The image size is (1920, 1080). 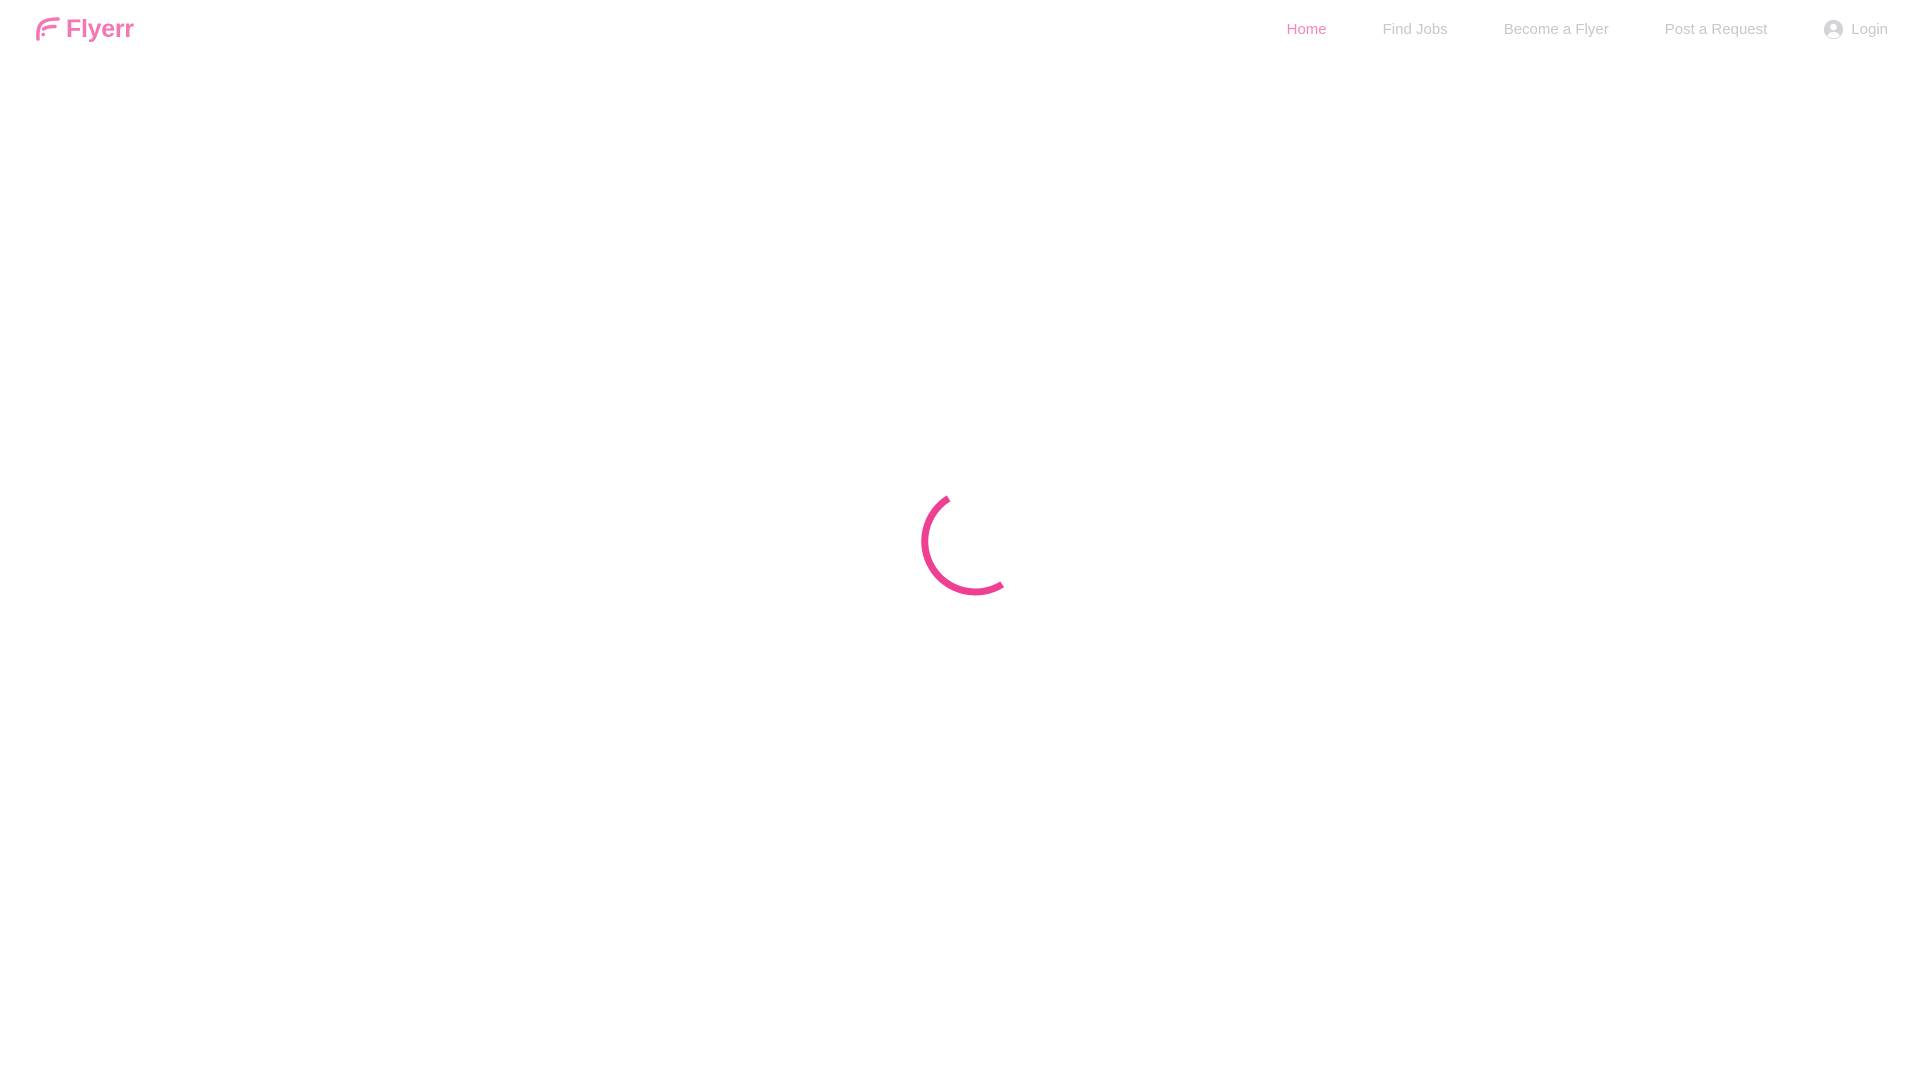 I want to click on nav-item-become-a-flyer: Become a Flyer, so click(x=1556, y=29).